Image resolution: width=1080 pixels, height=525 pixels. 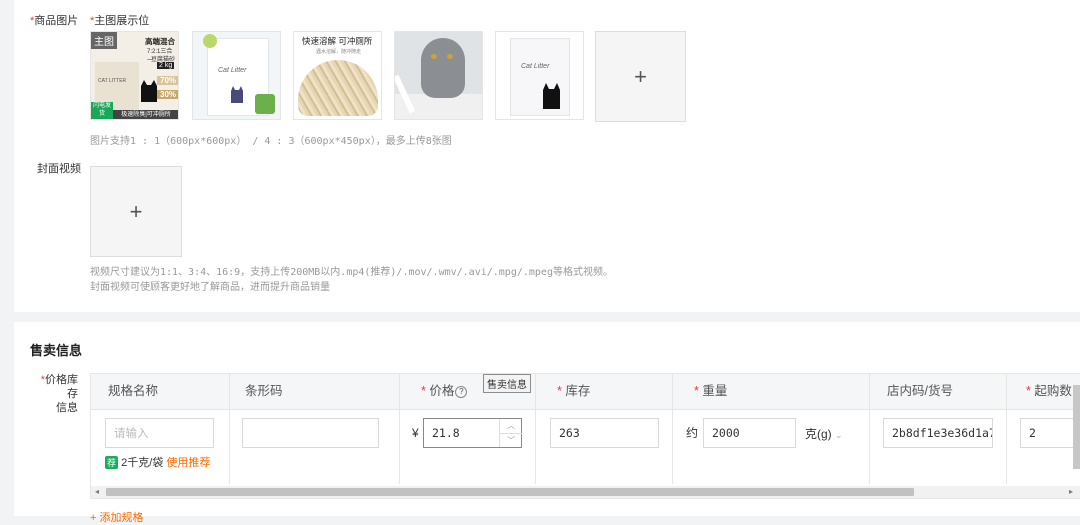 What do you see at coordinates (112, 462) in the screenshot?
I see `recommend-badge: 荐` at bounding box center [112, 462].